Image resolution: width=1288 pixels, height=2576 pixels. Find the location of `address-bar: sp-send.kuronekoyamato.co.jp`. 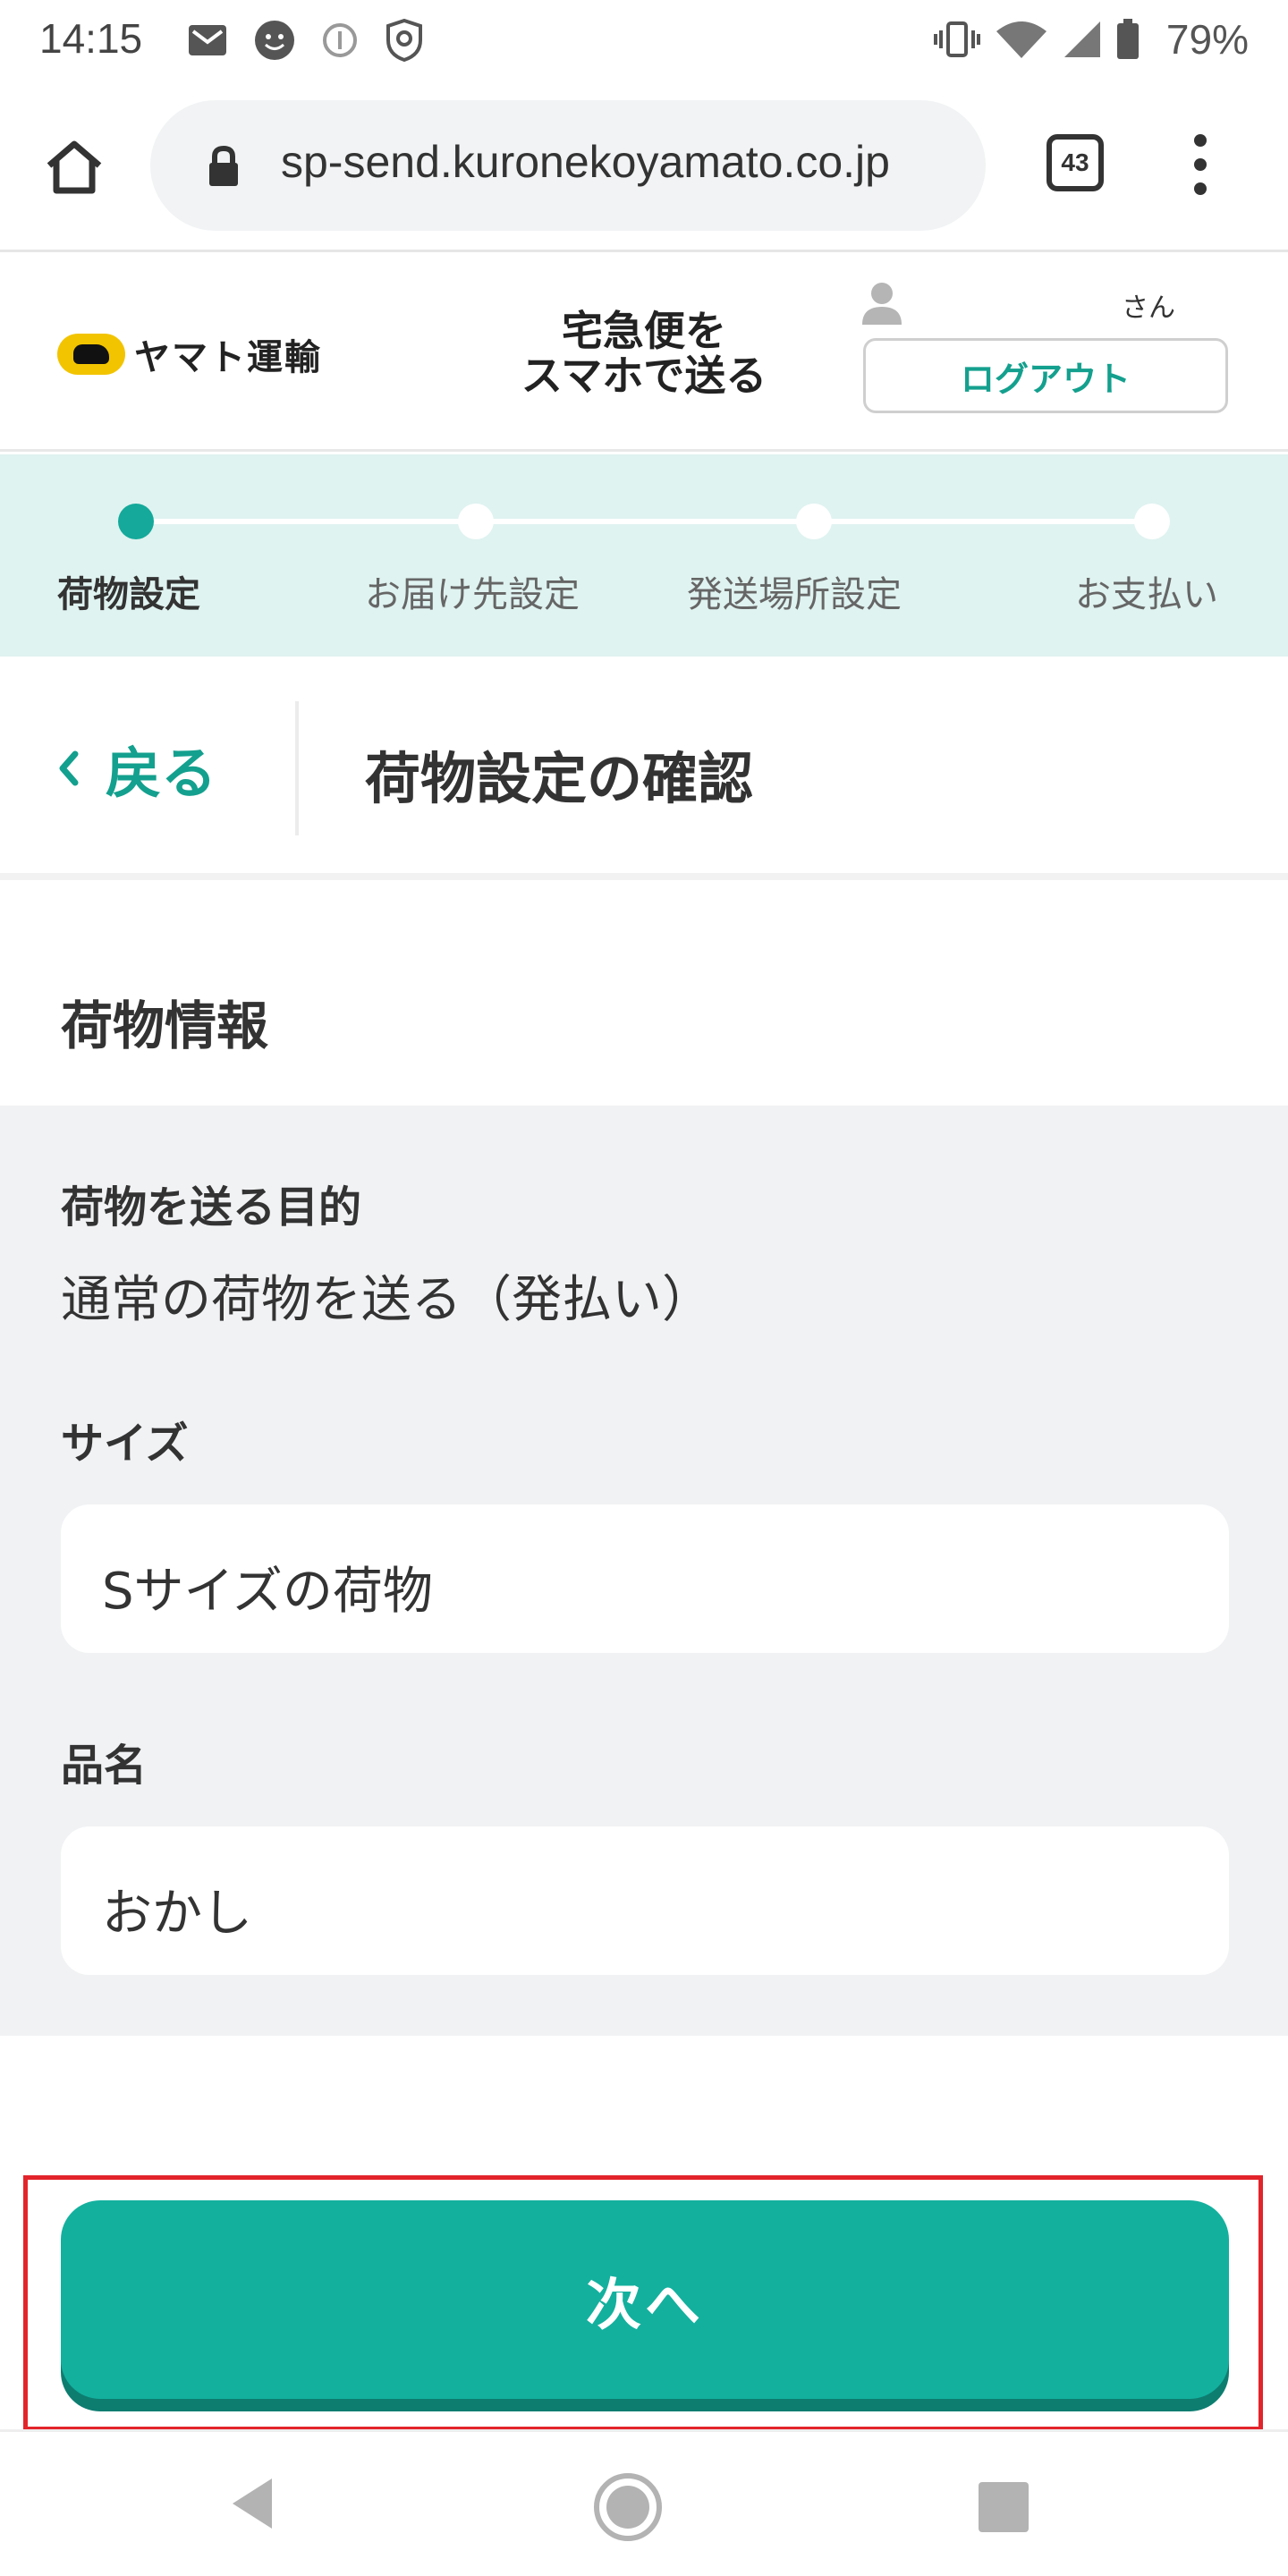

address-bar: sp-send.kuronekoyamato.co.jp is located at coordinates (568, 165).